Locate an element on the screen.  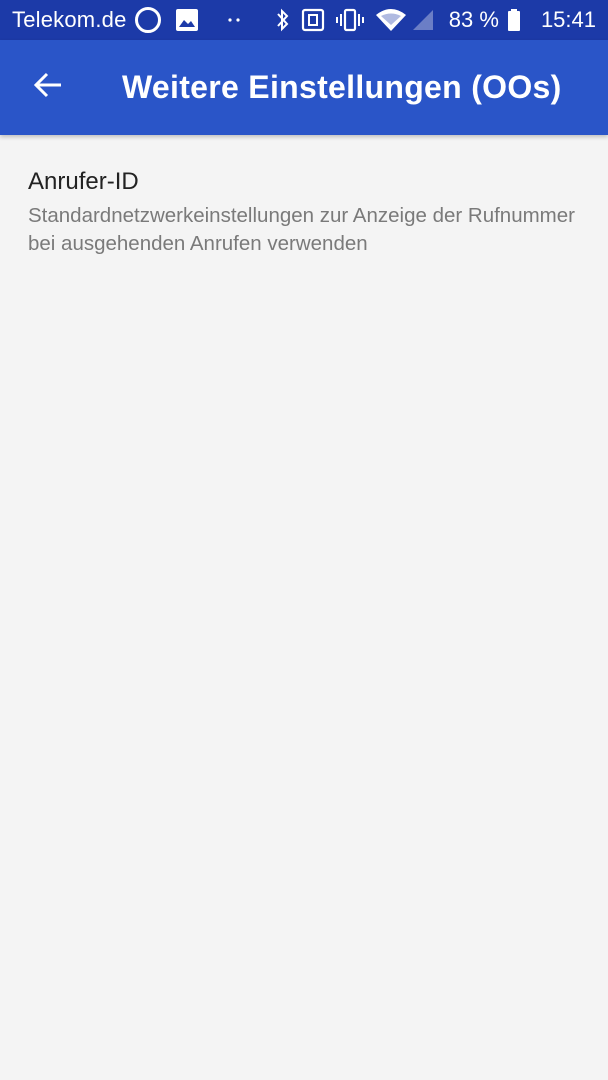
signal-icon is located at coordinates (423, 20).